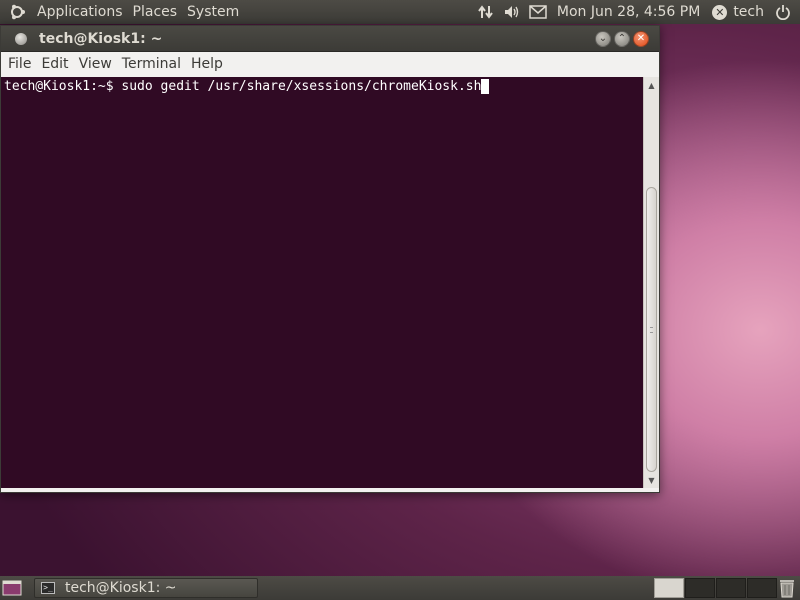  I want to click on clock: Mon Jun 28, 4:56 PM, so click(628, 12).